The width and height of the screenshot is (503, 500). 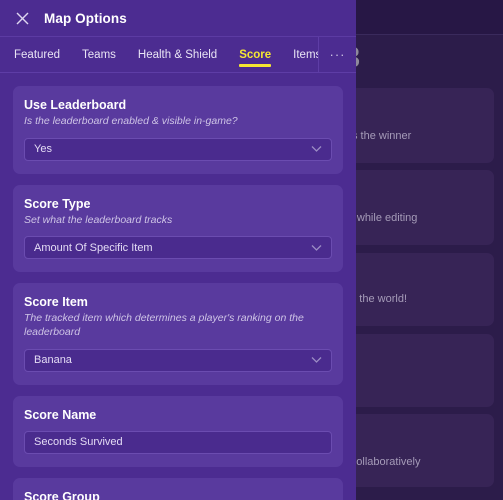 What do you see at coordinates (337, 54) in the screenshot?
I see `tab-overflow-ellipsis-icon: ···` at bounding box center [337, 54].